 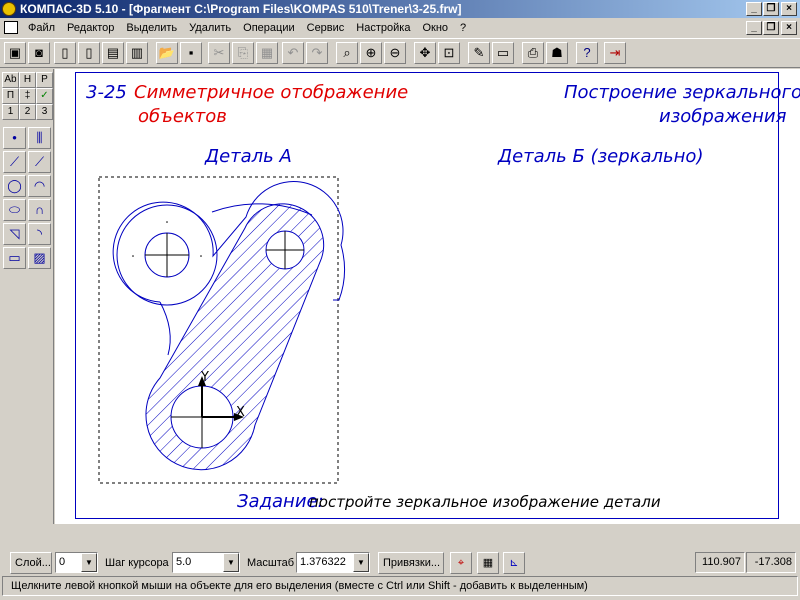 What do you see at coordinates (720, 562) in the screenshot?
I see `coord-x: 110.907` at bounding box center [720, 562].